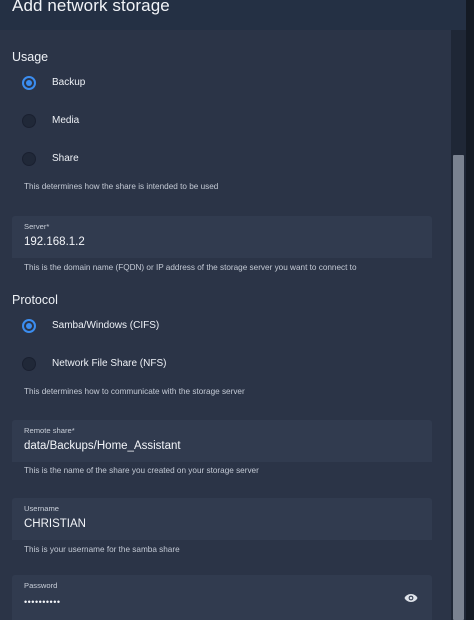  I want to click on protocol-option-label: Network File Share (NFS), so click(109, 363).